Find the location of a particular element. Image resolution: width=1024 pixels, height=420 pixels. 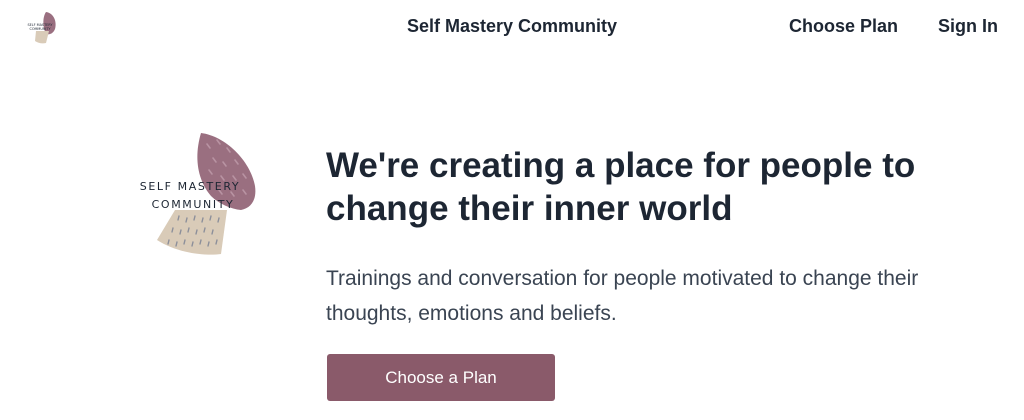

logo-text-line2: COMMUNITY is located at coordinates (40, 29).